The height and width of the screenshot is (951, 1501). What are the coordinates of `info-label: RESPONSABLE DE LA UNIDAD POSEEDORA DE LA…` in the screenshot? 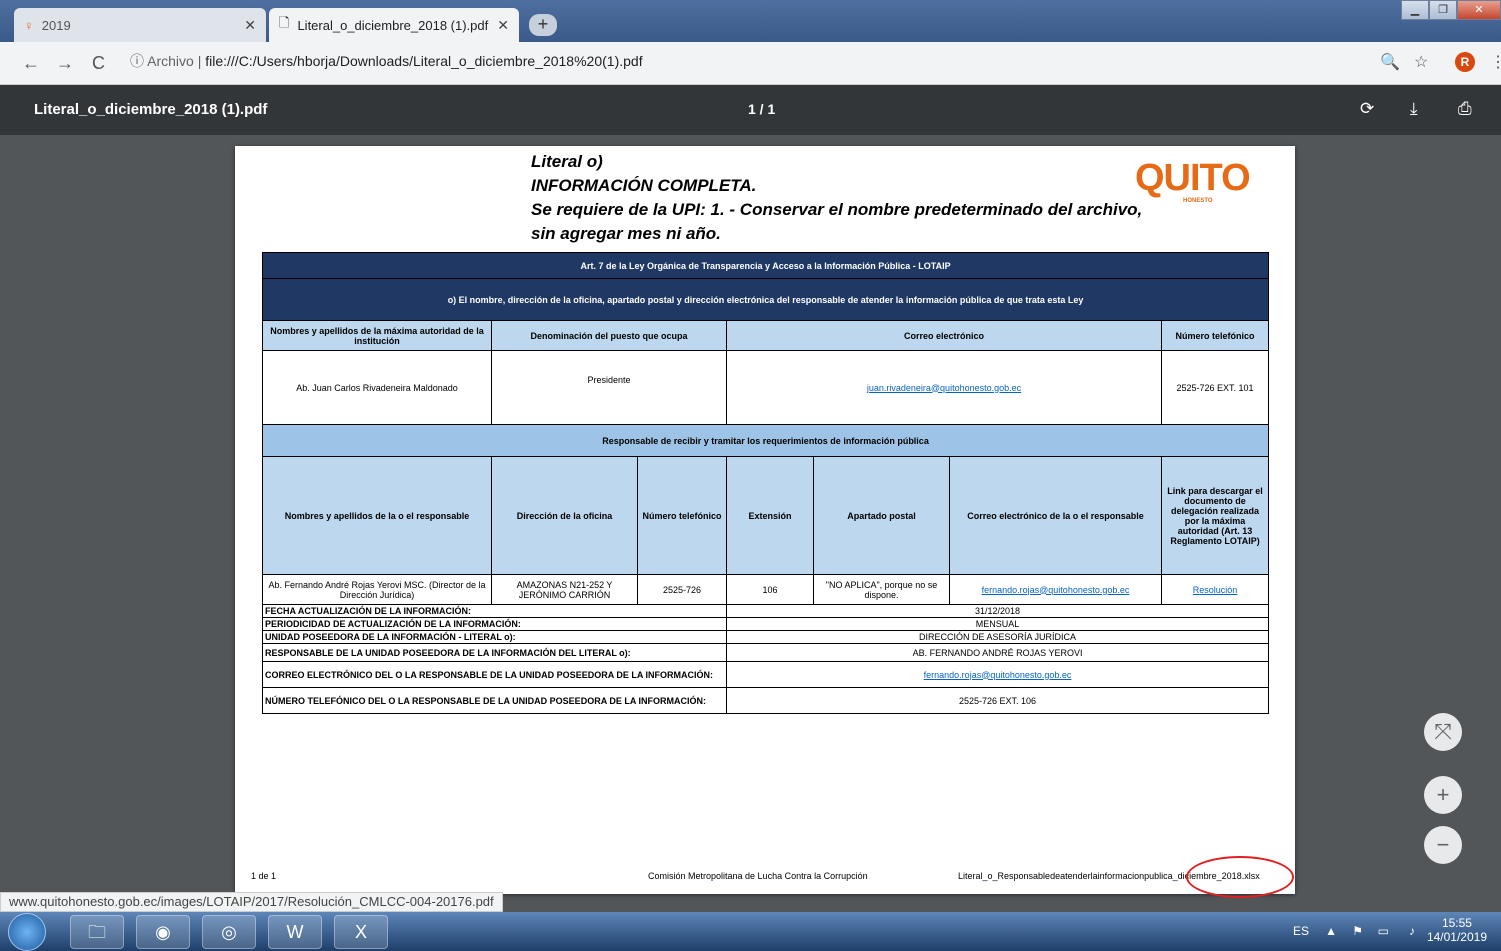 It's located at (494, 652).